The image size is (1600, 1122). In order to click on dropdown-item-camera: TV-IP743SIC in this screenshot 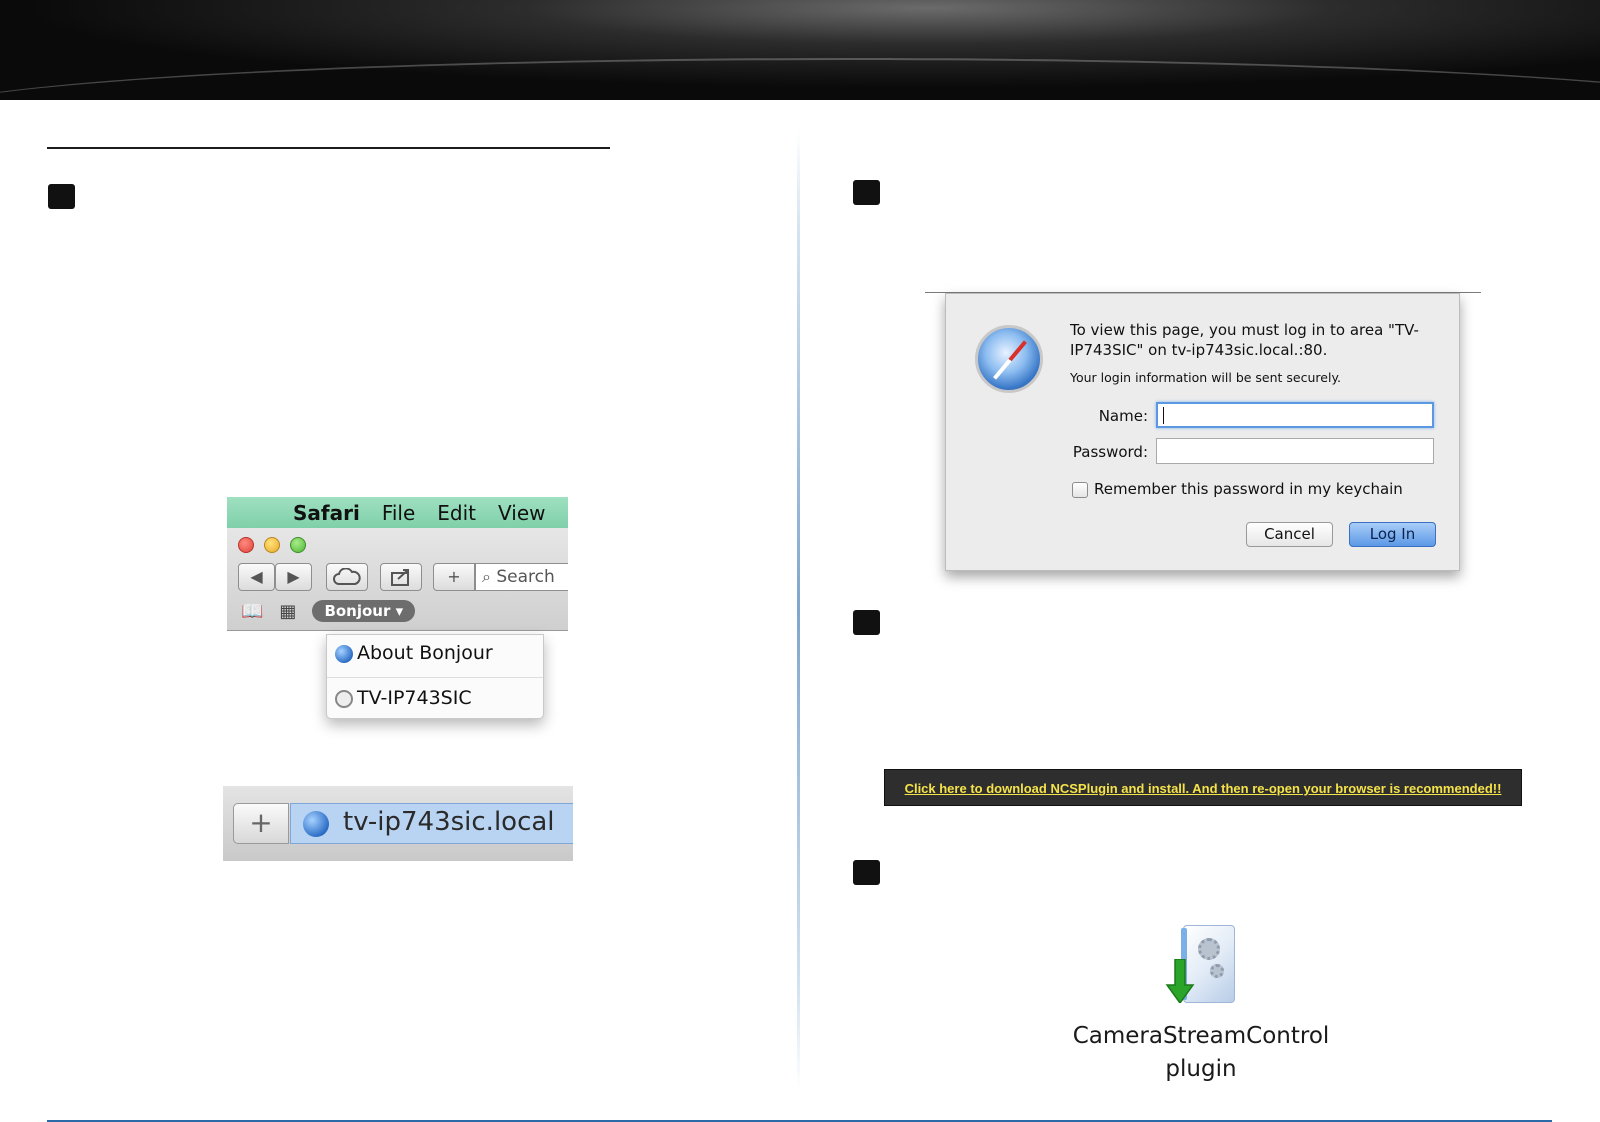, I will do `click(414, 698)`.